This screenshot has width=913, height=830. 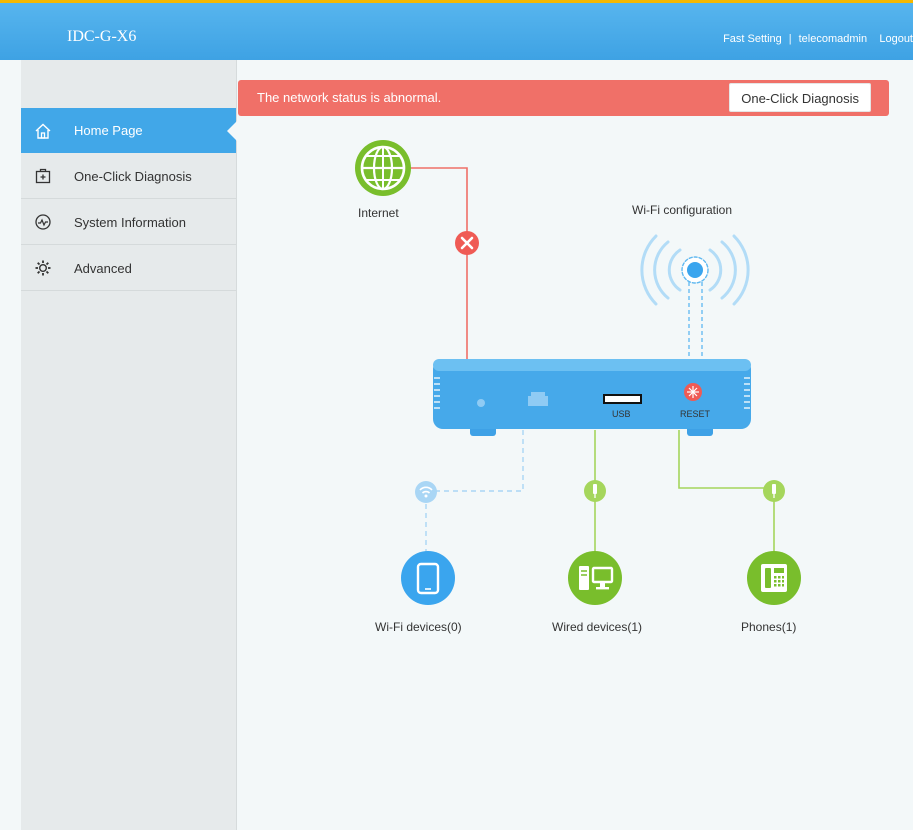 I want to click on wifi-link-icon, so click(x=426, y=492).